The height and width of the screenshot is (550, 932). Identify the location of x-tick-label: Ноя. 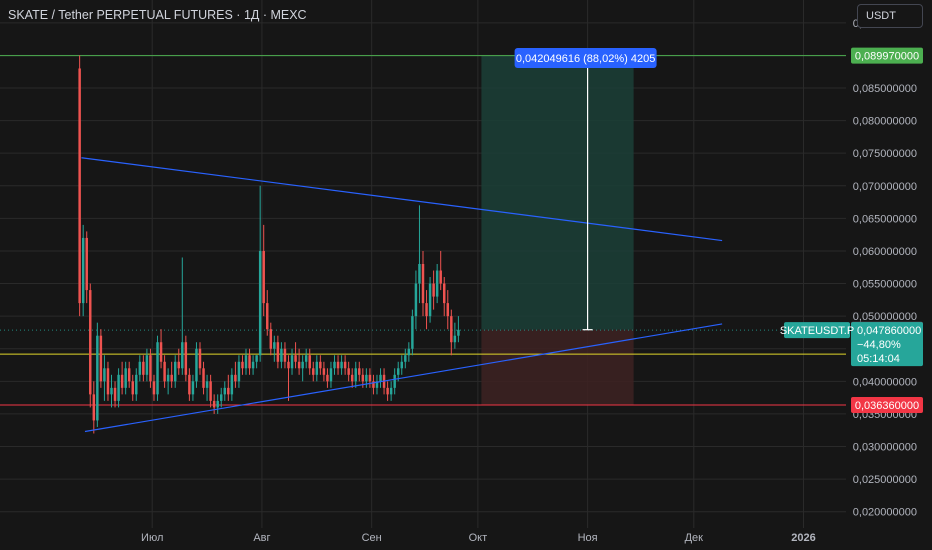
(588, 538).